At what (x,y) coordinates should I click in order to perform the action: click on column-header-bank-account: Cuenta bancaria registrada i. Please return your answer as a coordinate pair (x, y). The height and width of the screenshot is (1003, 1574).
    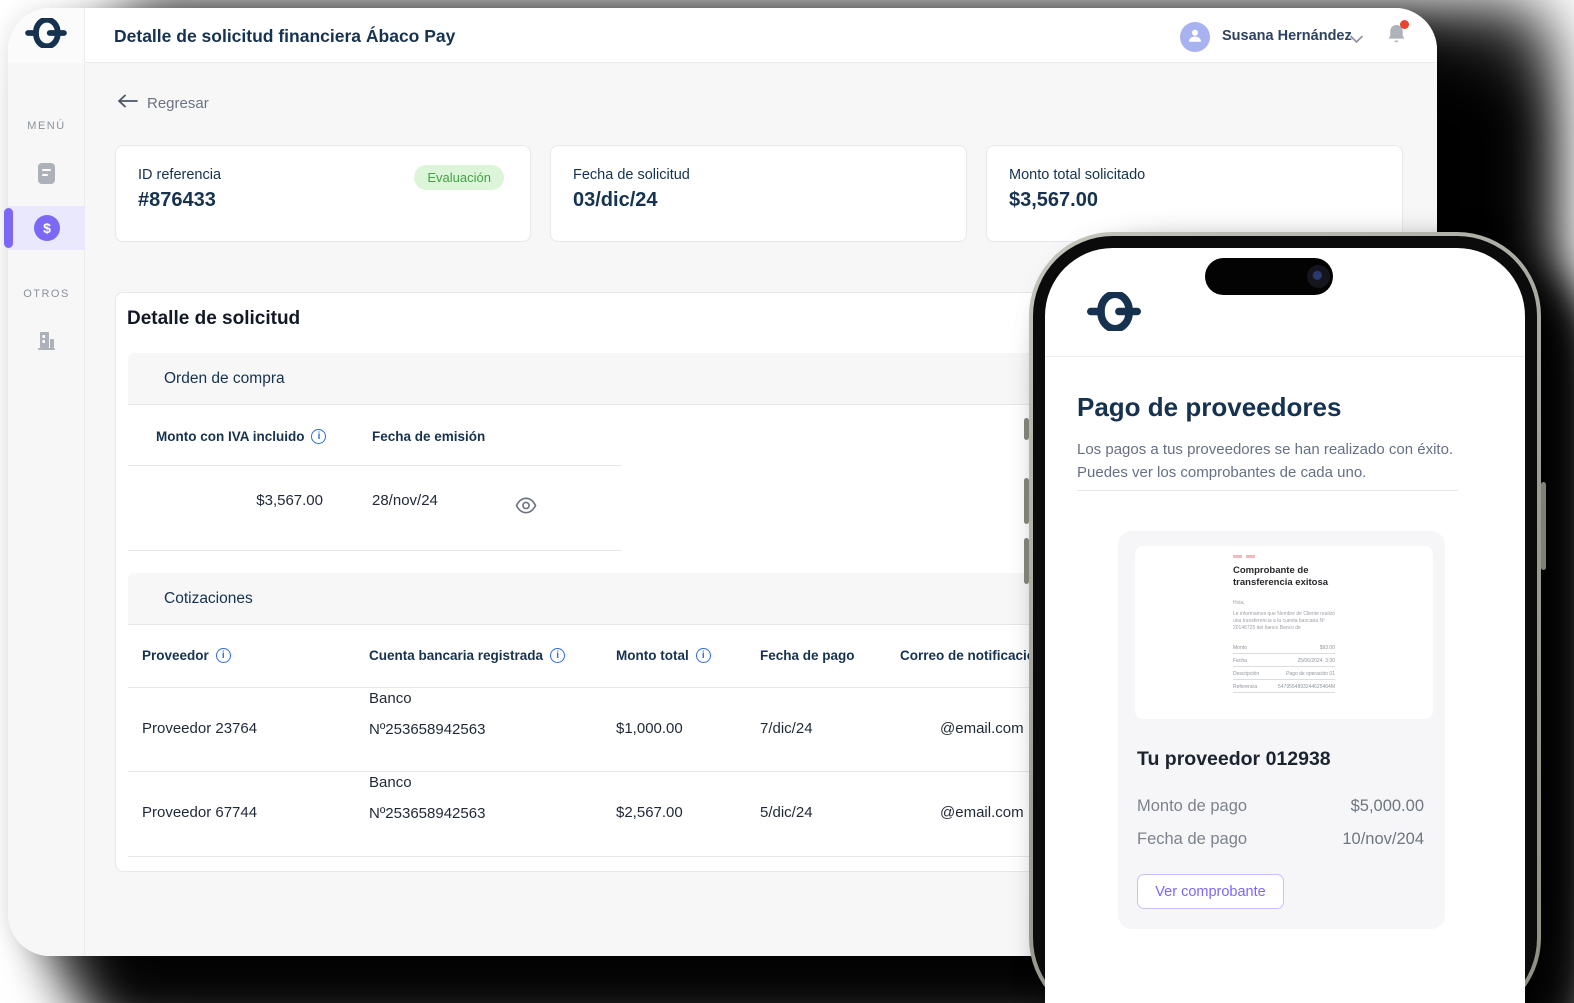
    Looking at the image, I should click on (467, 655).